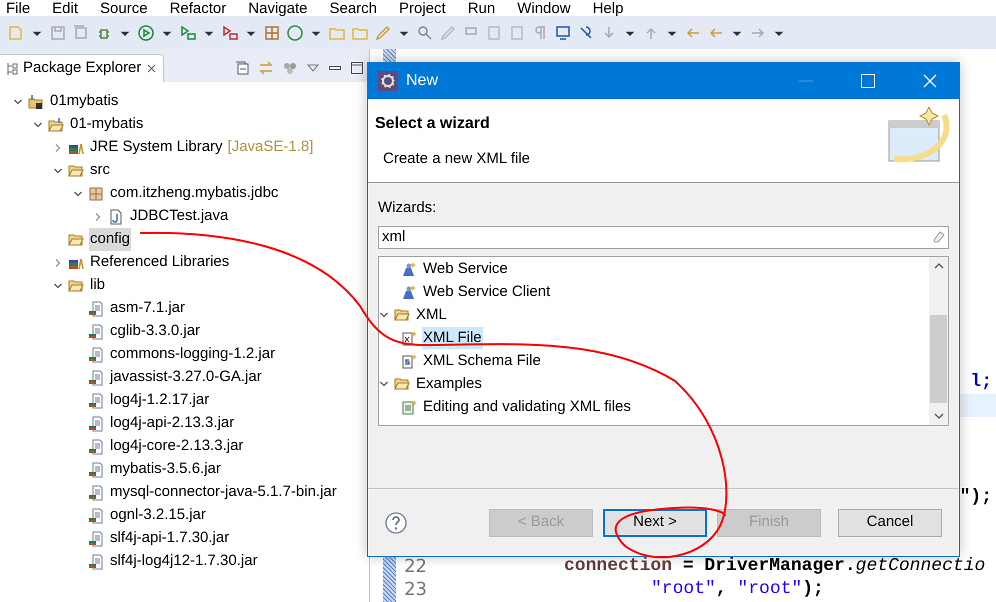  Describe the element at coordinates (146, 32) in the screenshot. I see `run-icon` at that location.